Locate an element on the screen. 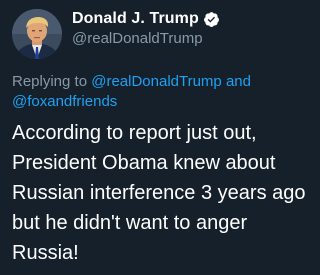 This screenshot has width=320, height=275. profile-photo is located at coordinates (37, 34).